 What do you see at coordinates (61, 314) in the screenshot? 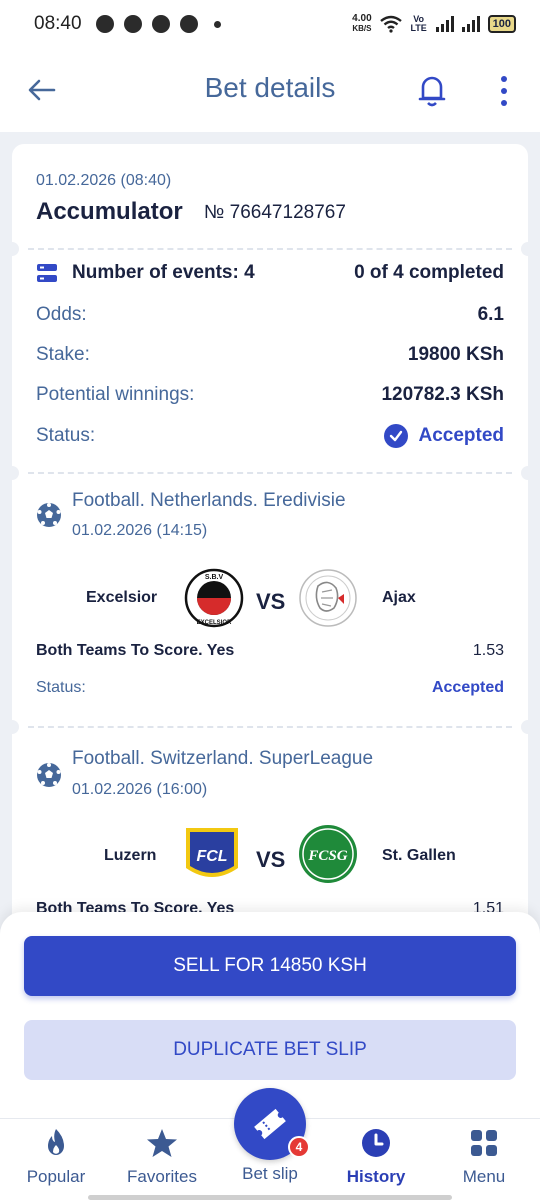
I see `odds-label: Odds:` at bounding box center [61, 314].